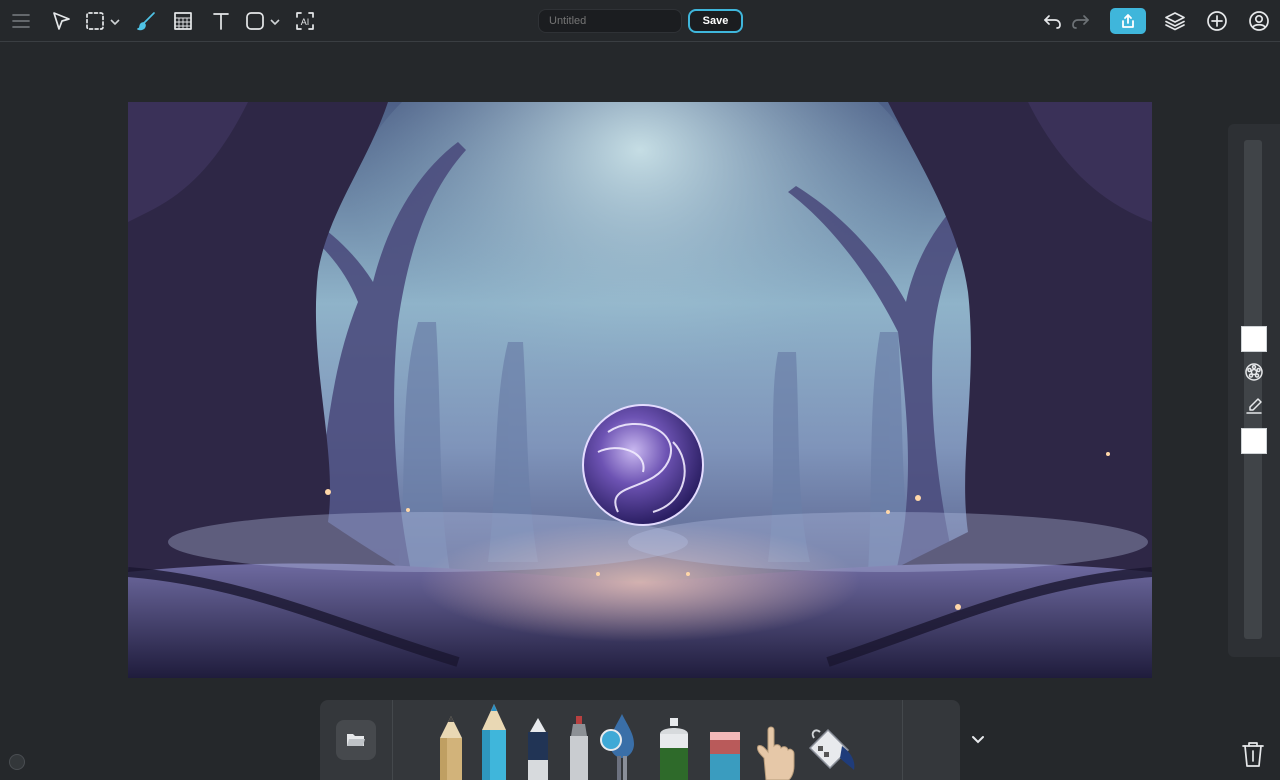  What do you see at coordinates (255, 21) in the screenshot?
I see `shape-icon` at bounding box center [255, 21].